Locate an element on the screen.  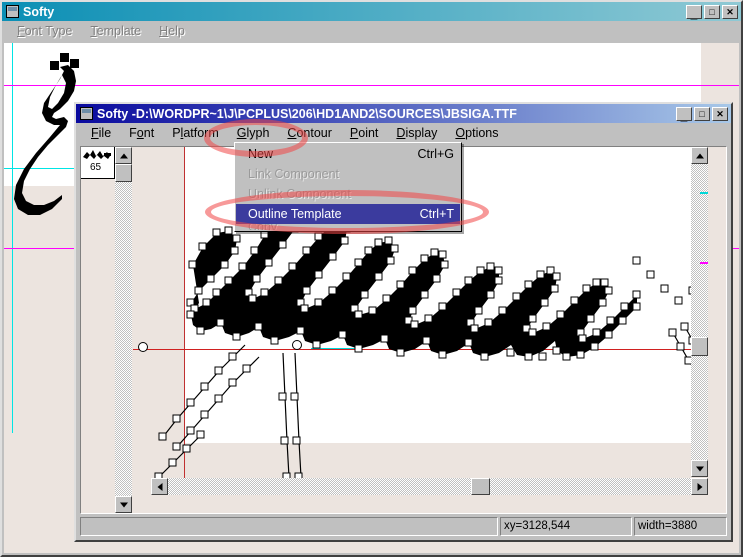
menu-item-font-type: FFont Typeont Type is located at coordinates (44, 31).